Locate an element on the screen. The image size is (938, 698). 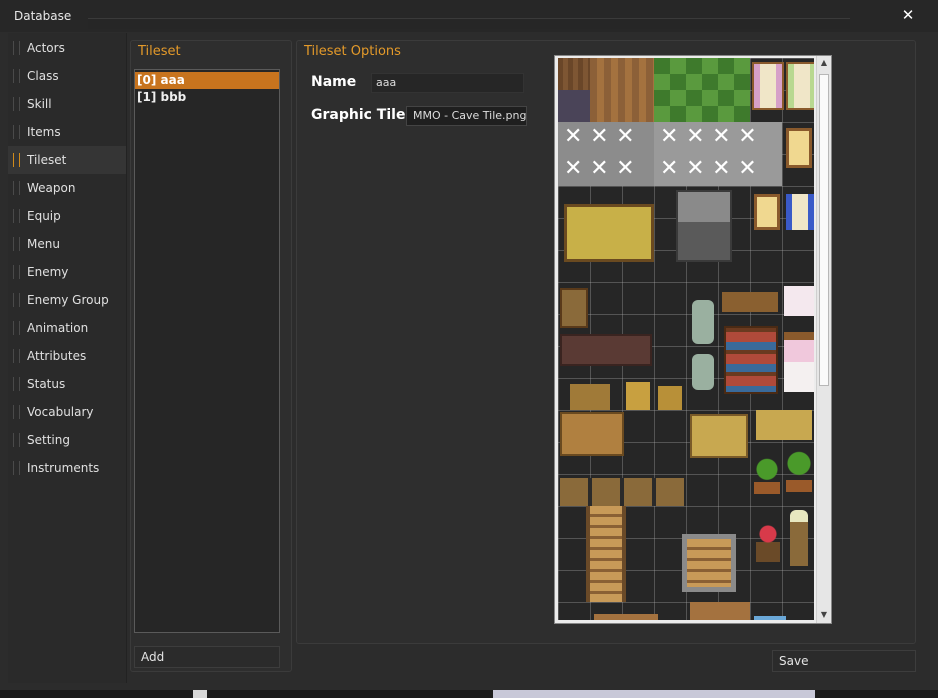
graphic-tile-label: Graphic Tile is located at coordinates (358, 115).